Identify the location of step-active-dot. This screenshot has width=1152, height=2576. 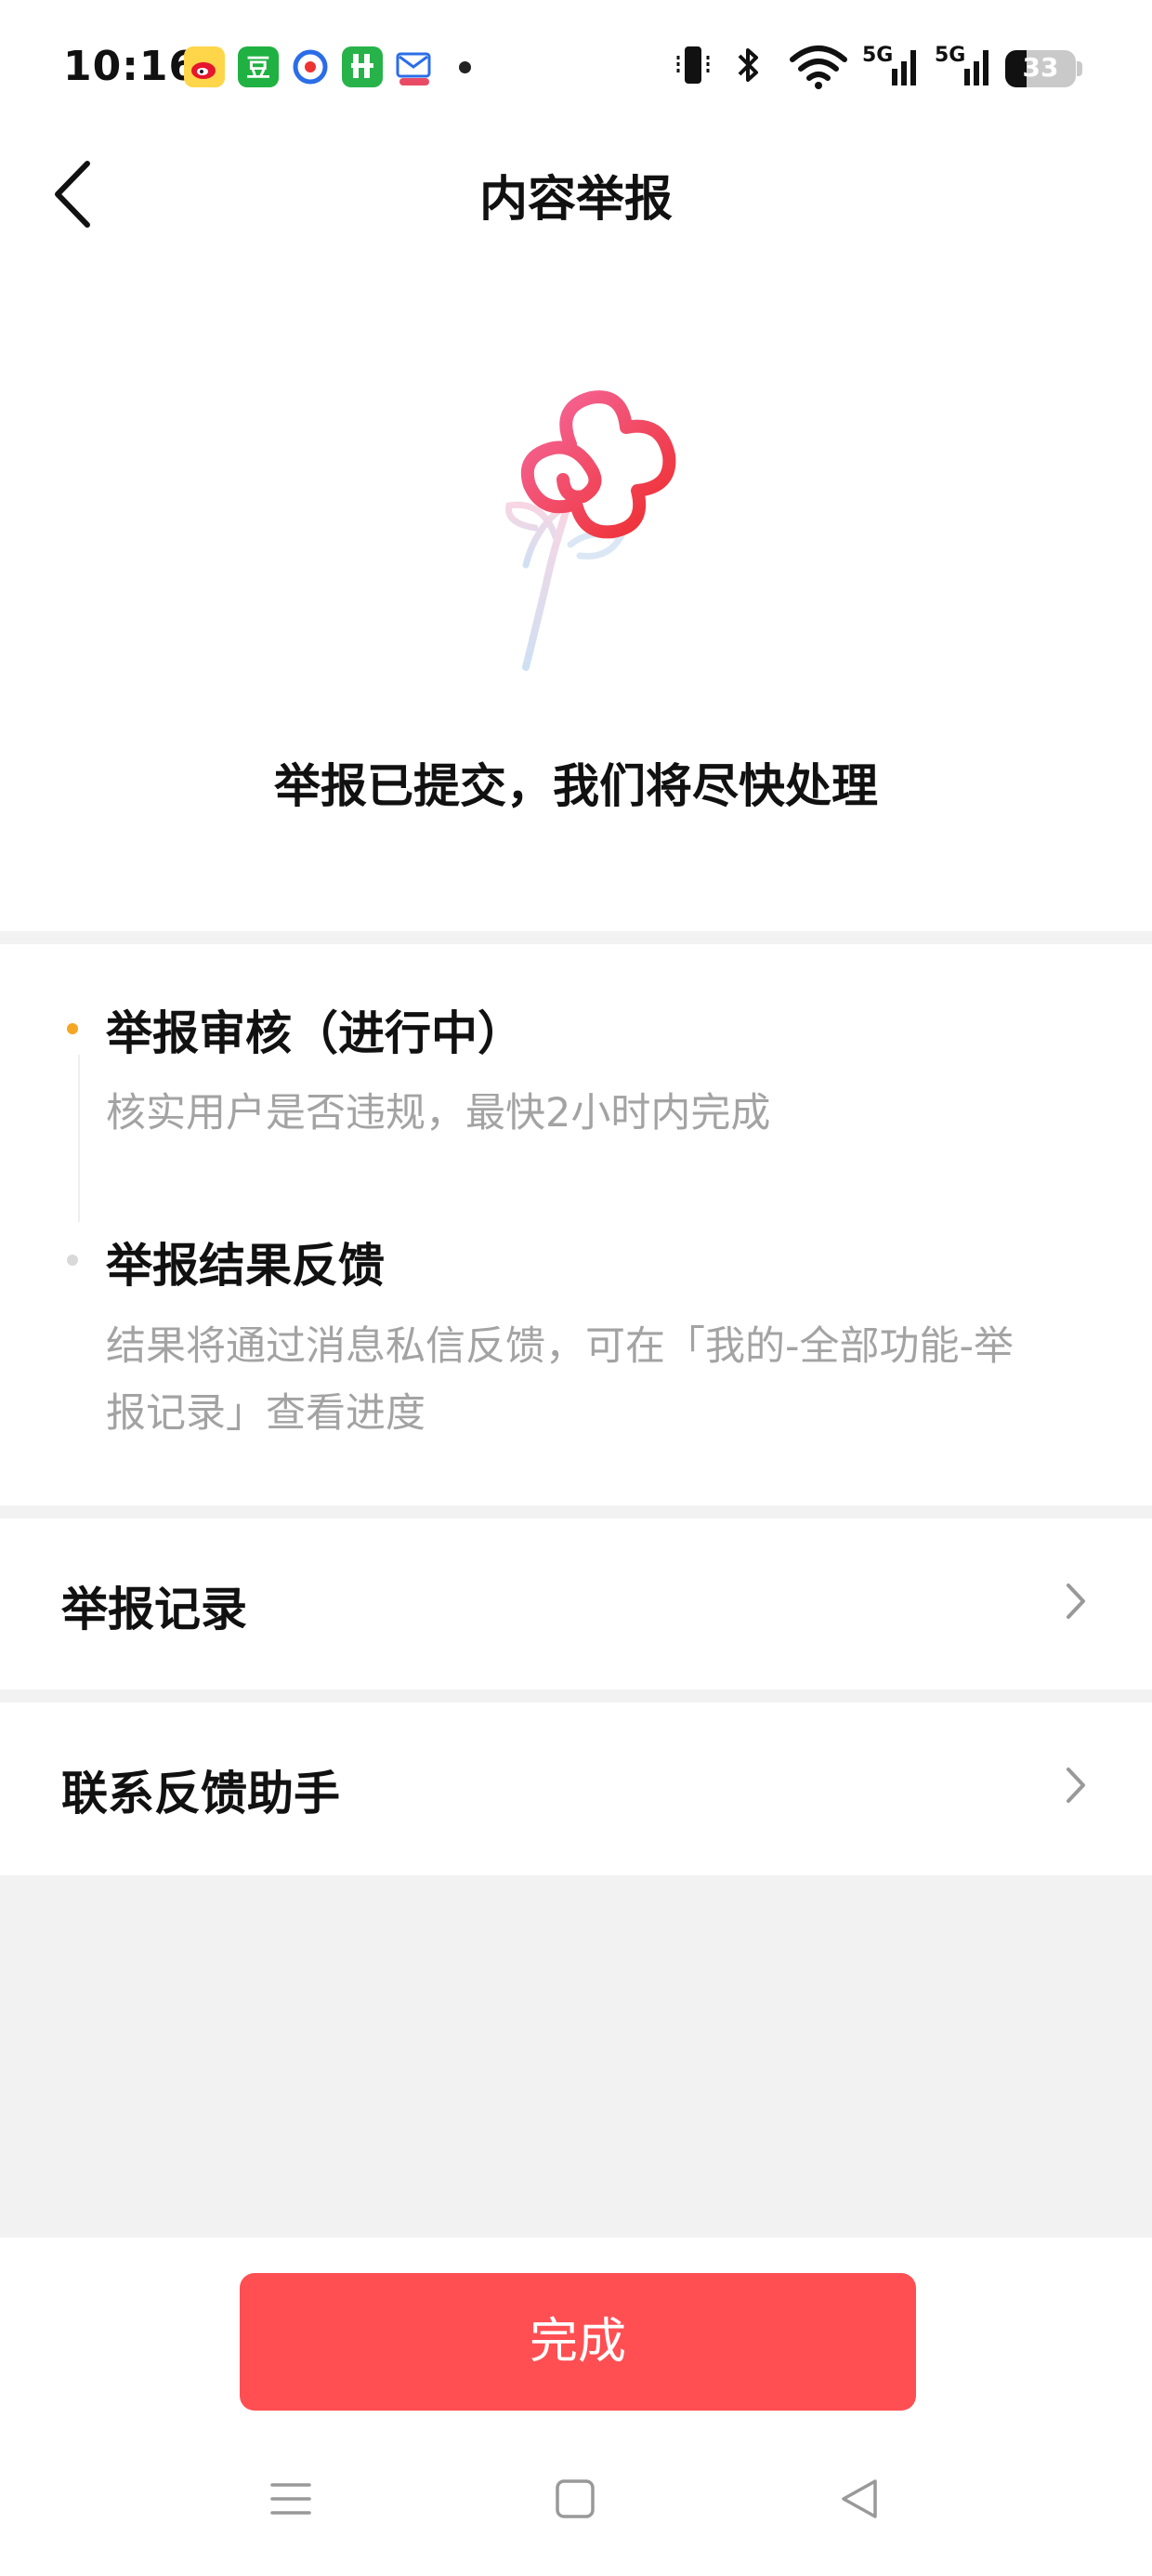
(72, 1028).